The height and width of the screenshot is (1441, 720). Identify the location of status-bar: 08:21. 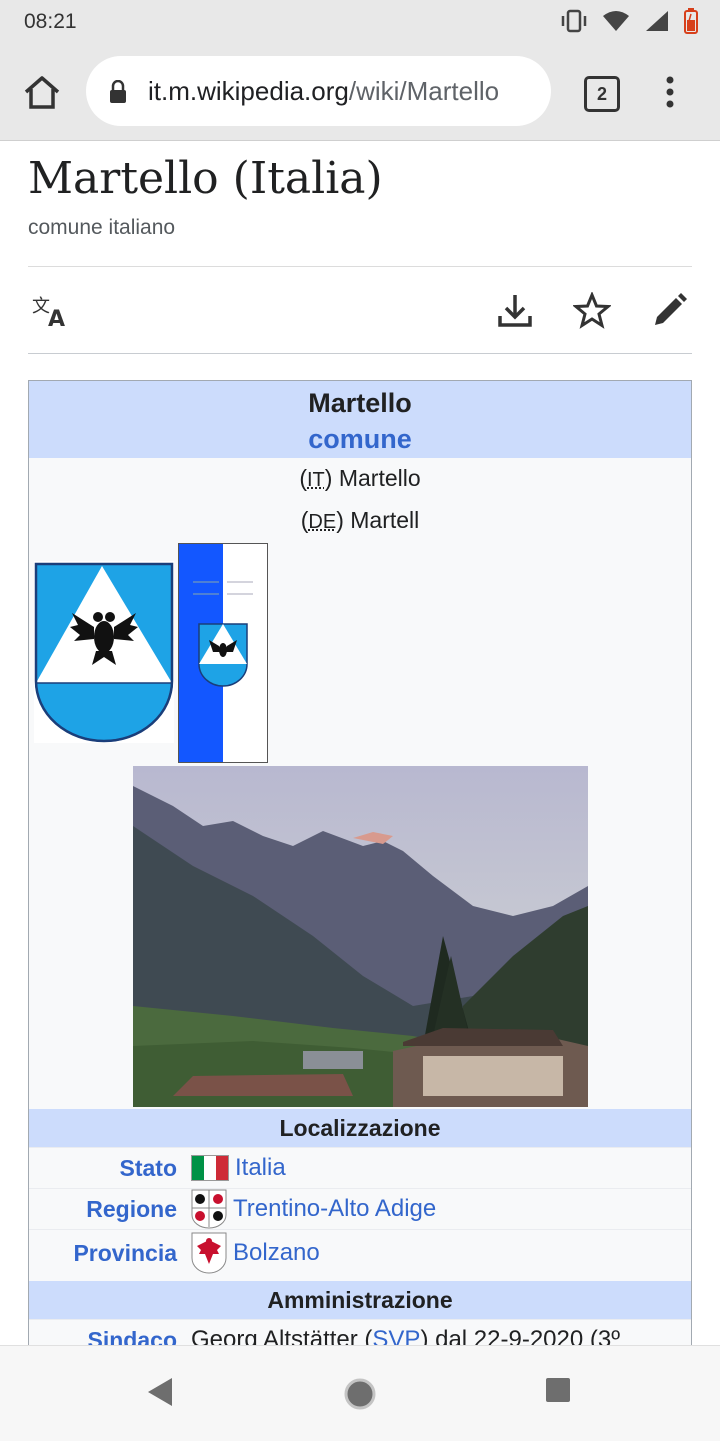
(360, 22).